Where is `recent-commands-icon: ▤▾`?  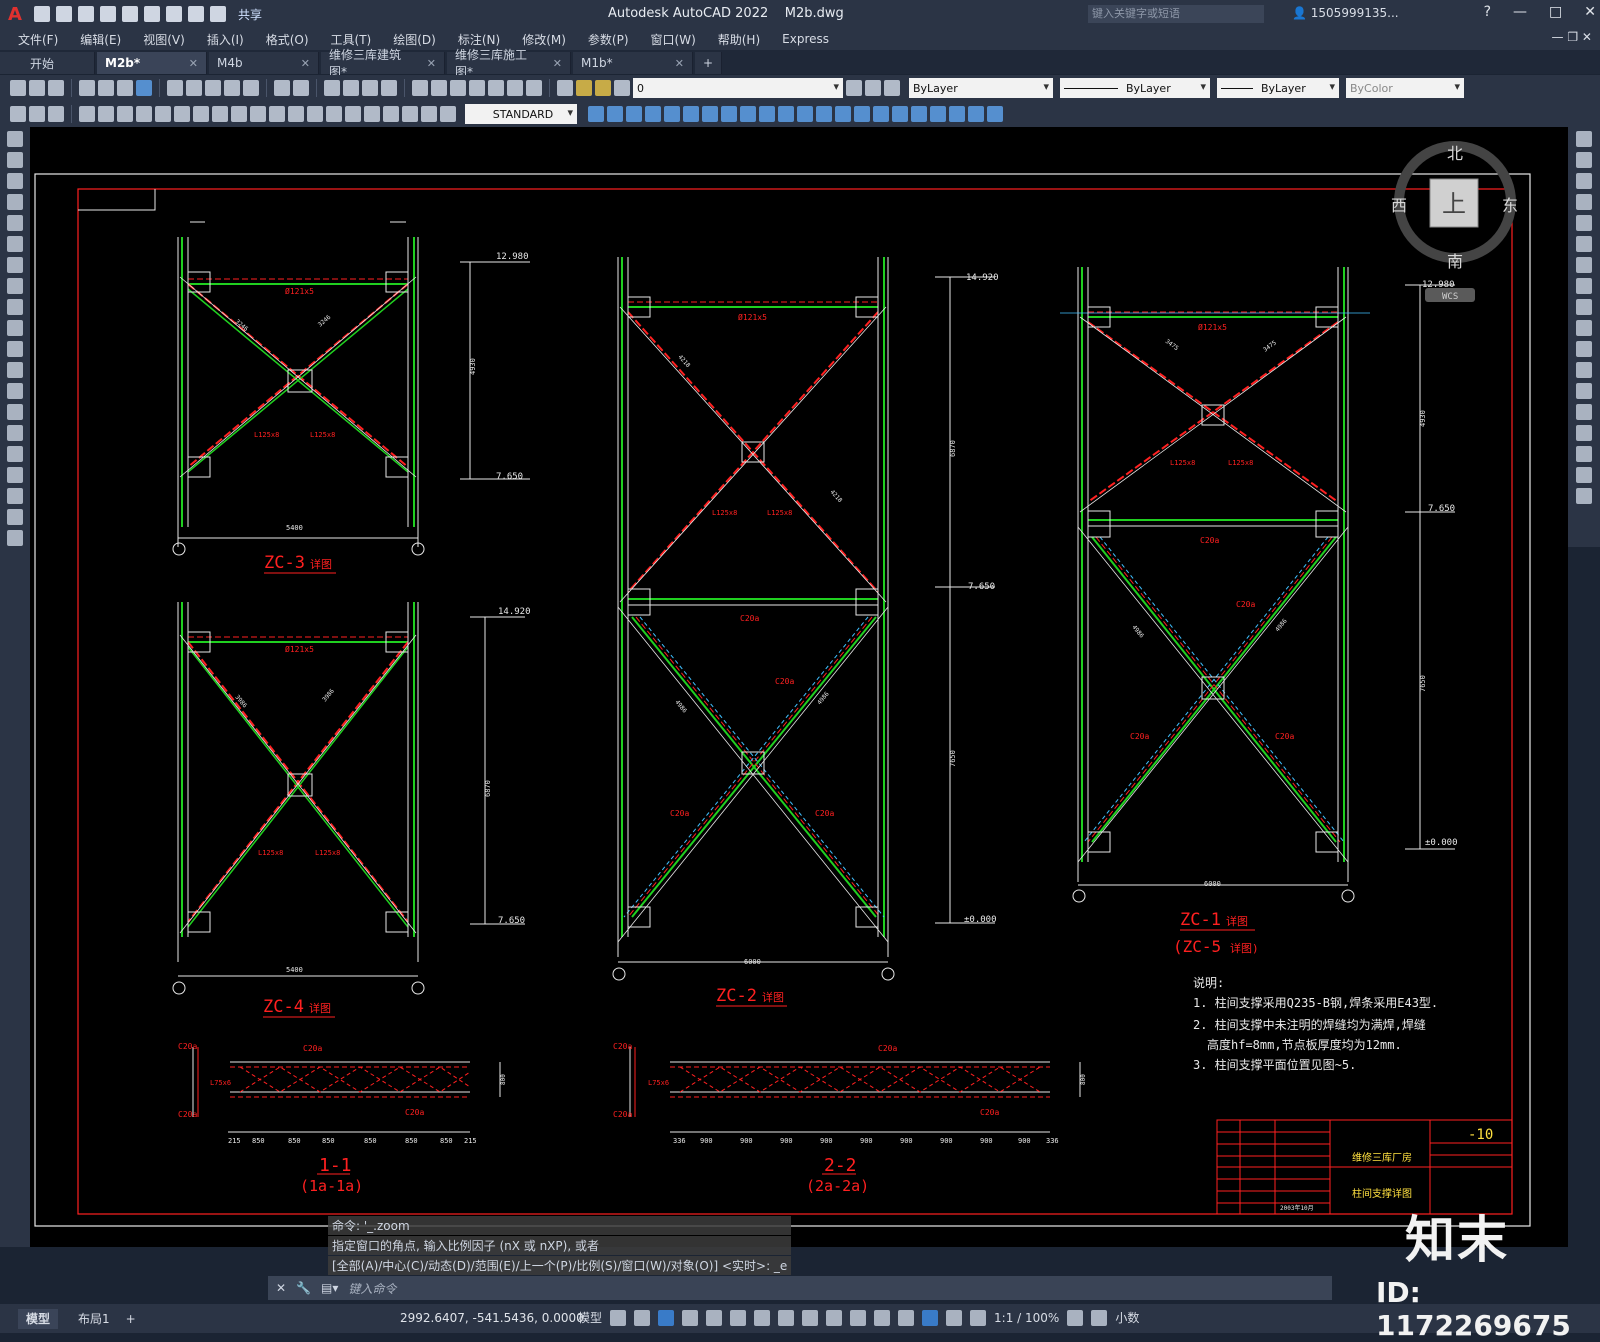
recent-commands-icon: ▤▾ is located at coordinates (329, 1288).